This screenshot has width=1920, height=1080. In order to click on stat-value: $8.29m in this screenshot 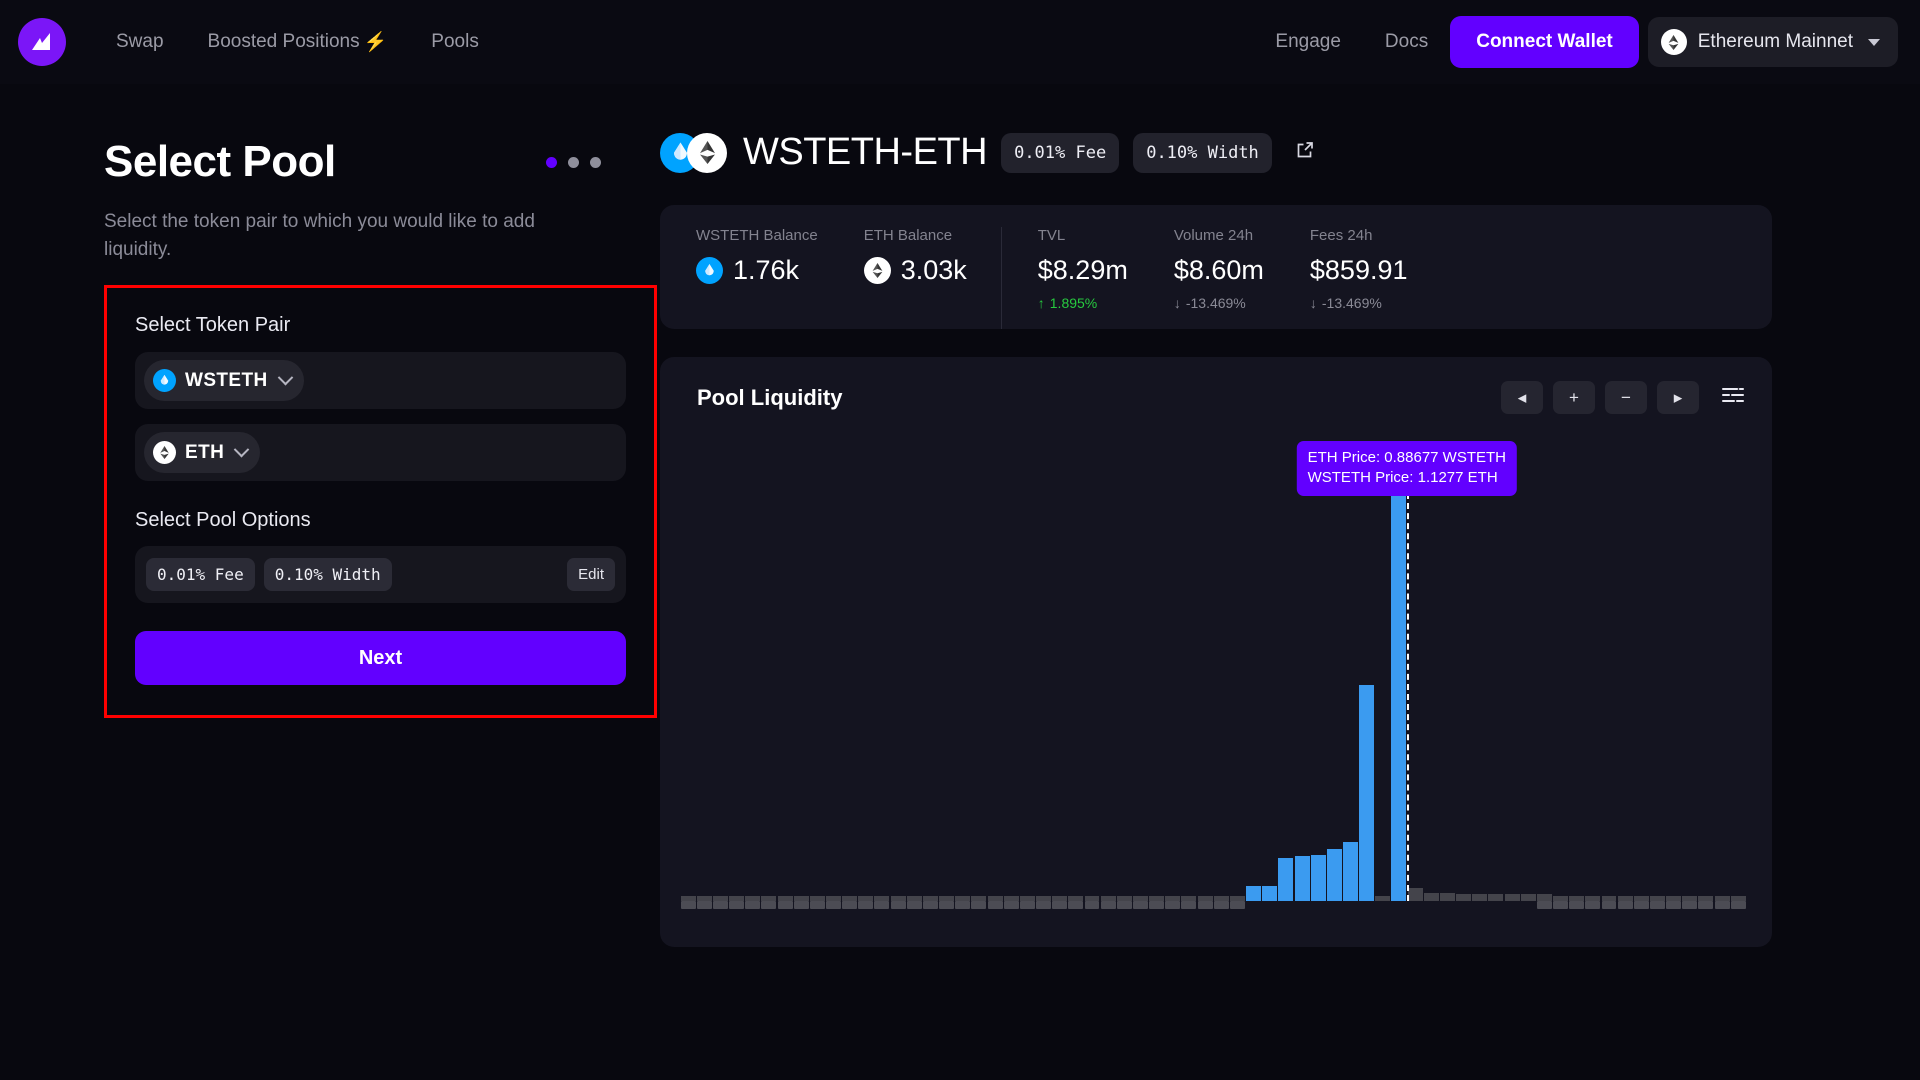, I will do `click(1083, 270)`.